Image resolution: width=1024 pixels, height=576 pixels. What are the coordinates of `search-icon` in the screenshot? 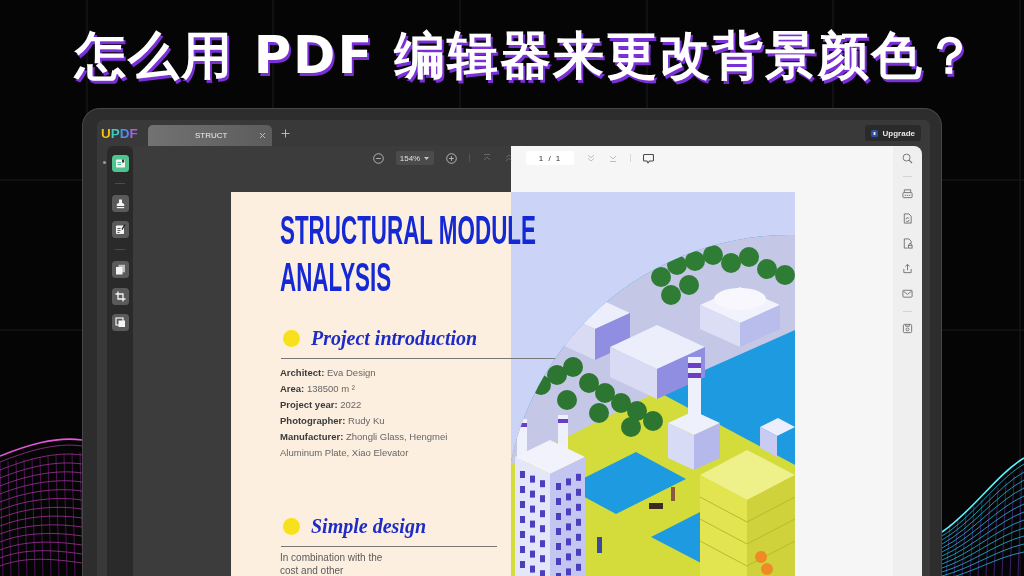 It's located at (907, 158).